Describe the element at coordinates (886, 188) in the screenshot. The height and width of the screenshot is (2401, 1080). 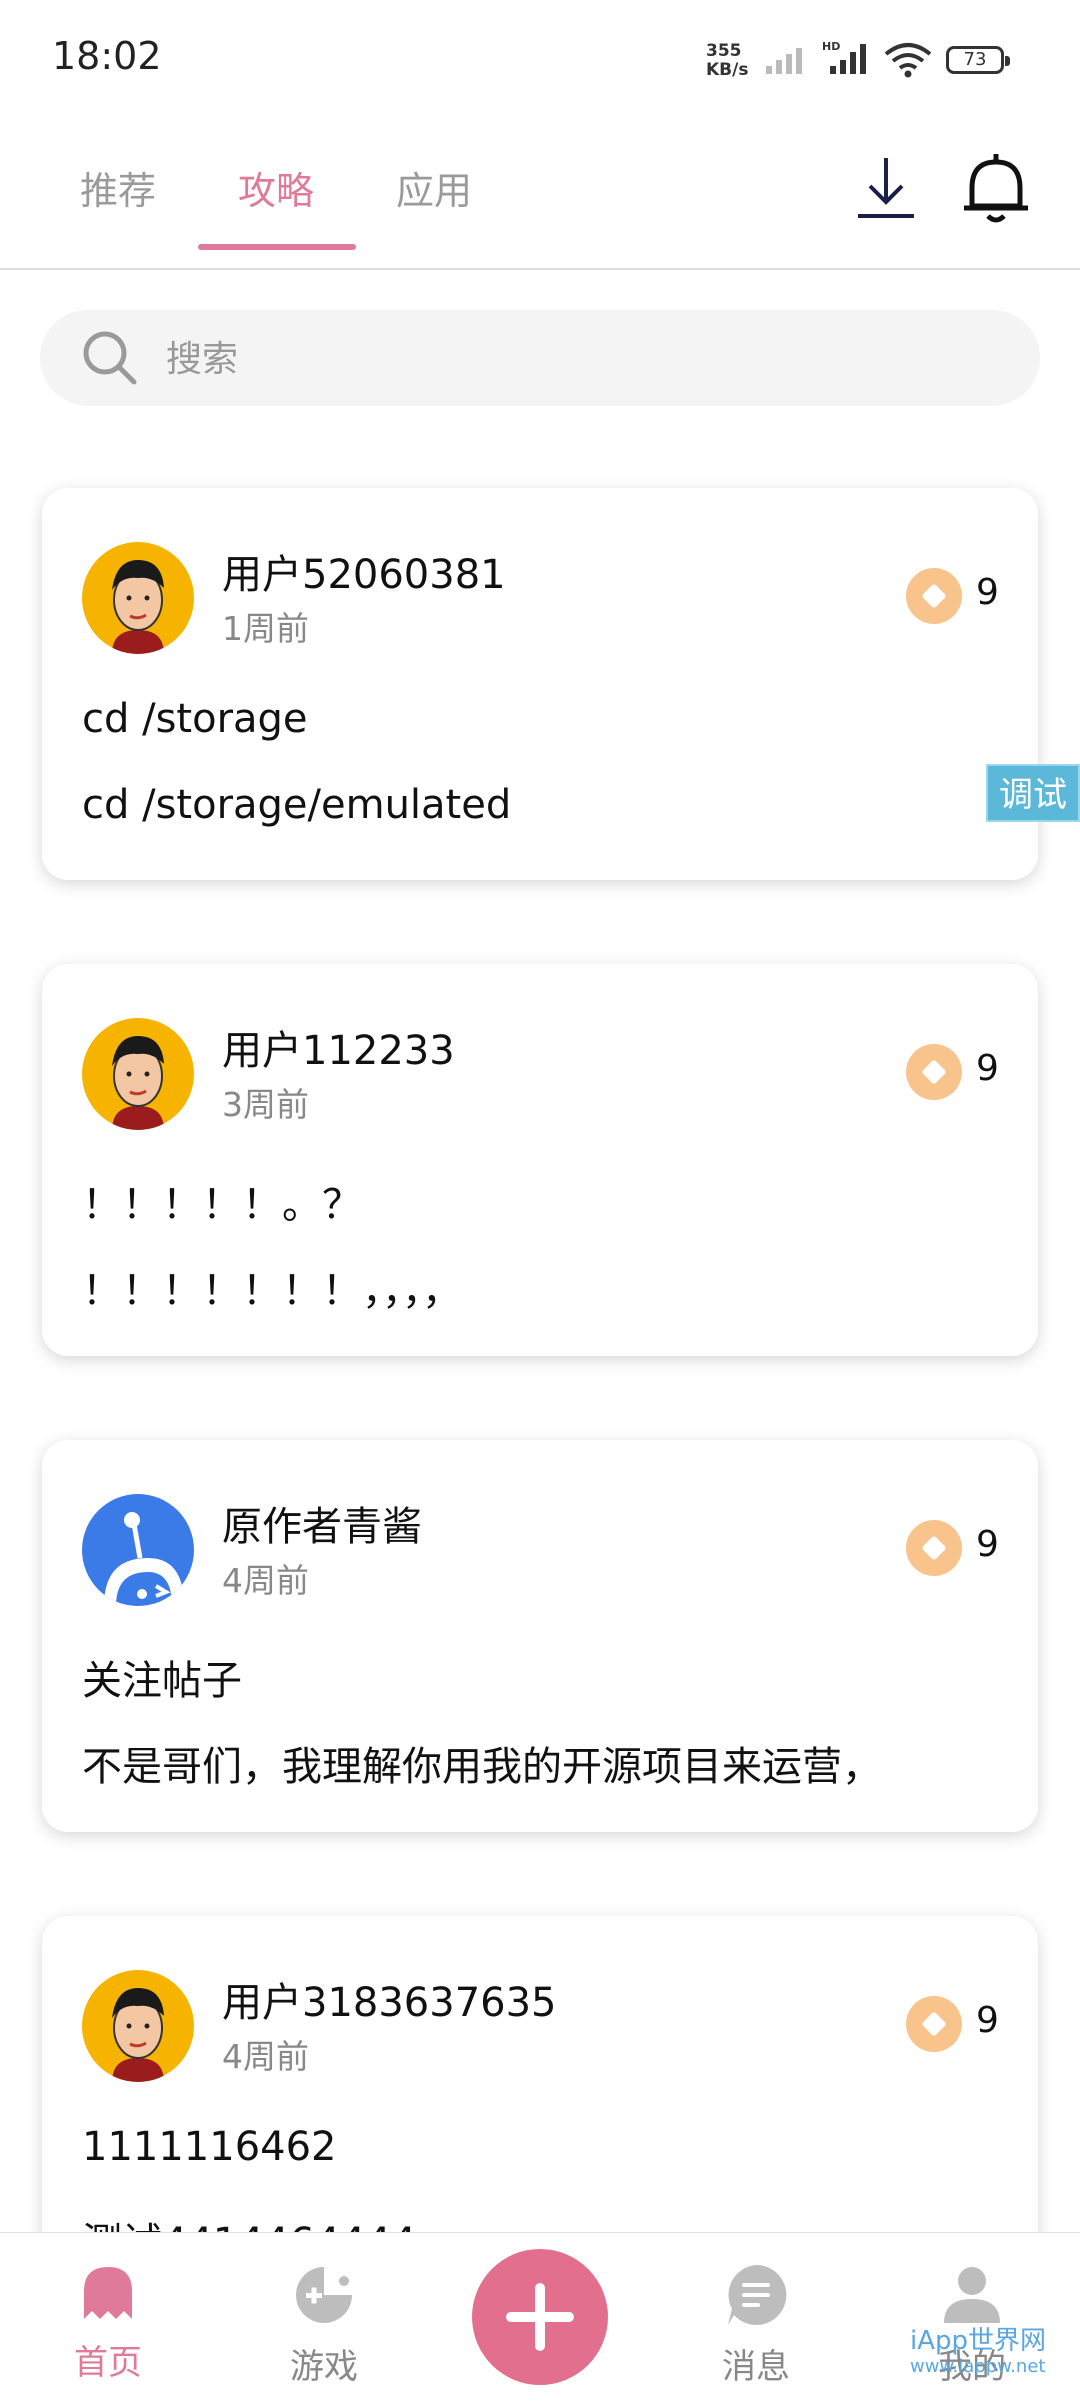
I see `download-icon` at that location.